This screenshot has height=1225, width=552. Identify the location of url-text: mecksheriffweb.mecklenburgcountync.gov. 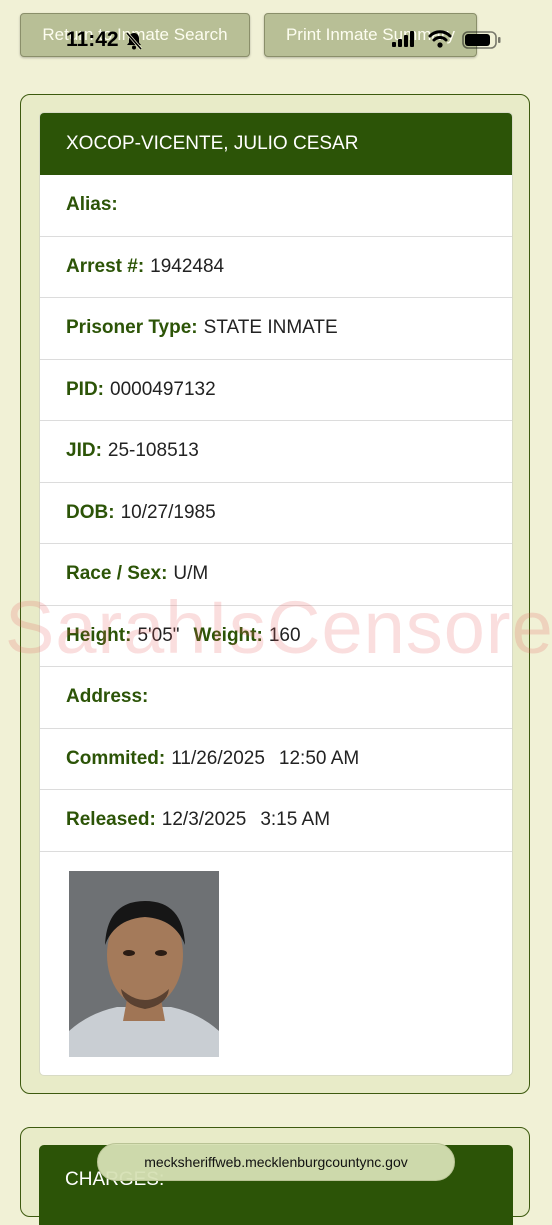
(276, 1162).